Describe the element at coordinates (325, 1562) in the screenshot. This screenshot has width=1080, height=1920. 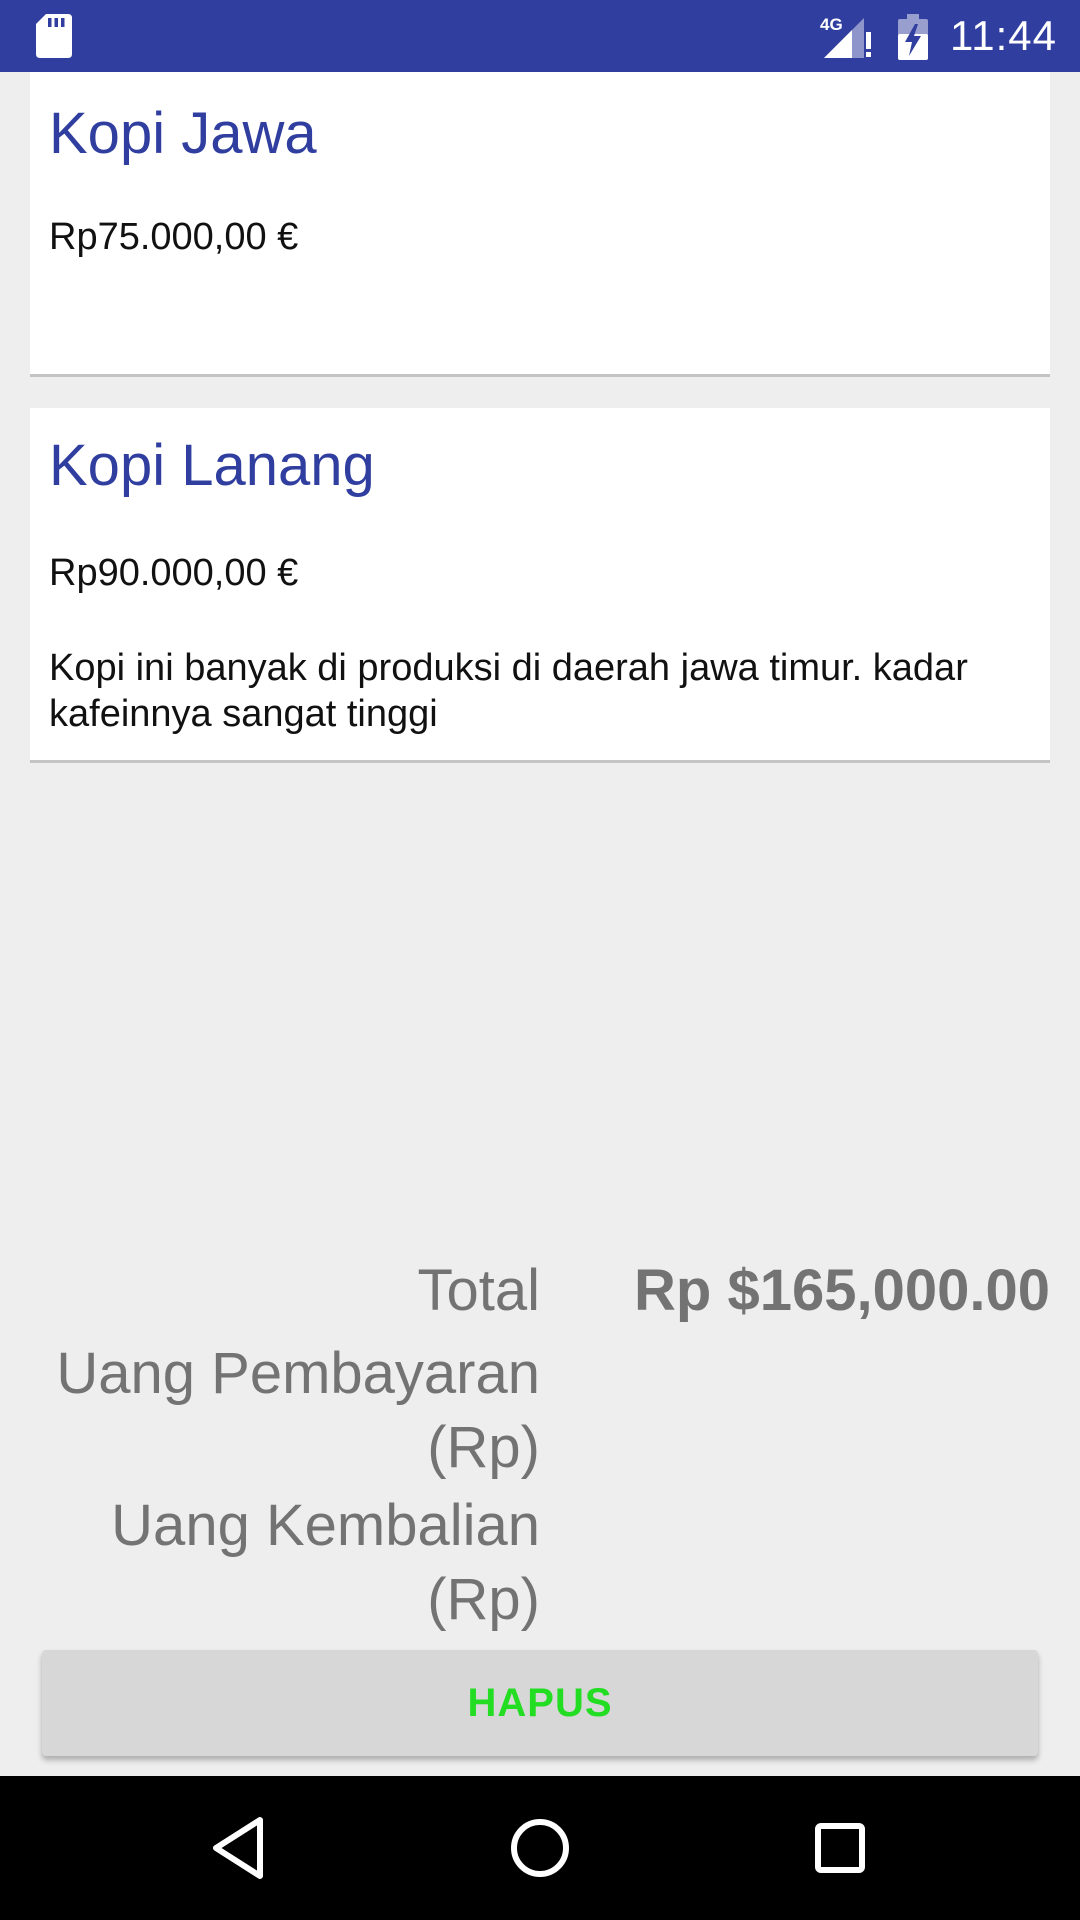
I see `change-label: Uang Kembalian (Rp)` at that location.